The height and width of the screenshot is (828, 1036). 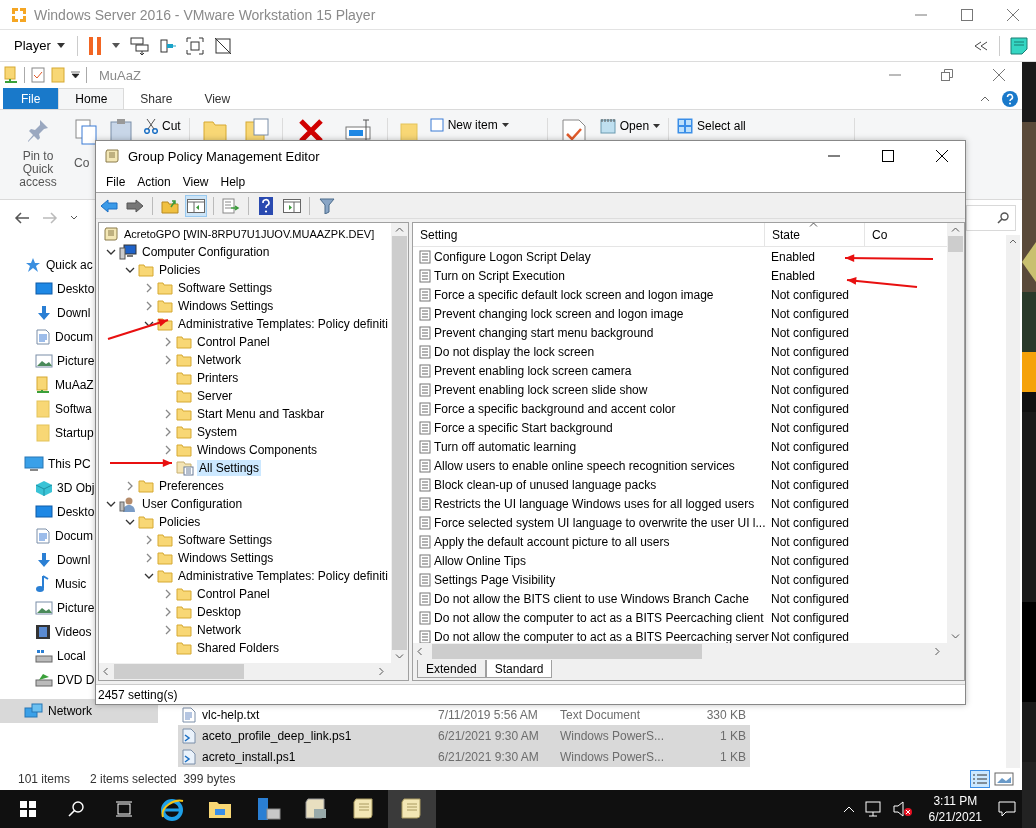 What do you see at coordinates (512, 256) in the screenshot?
I see `setting-name: Configure Logon Script Delay` at bounding box center [512, 256].